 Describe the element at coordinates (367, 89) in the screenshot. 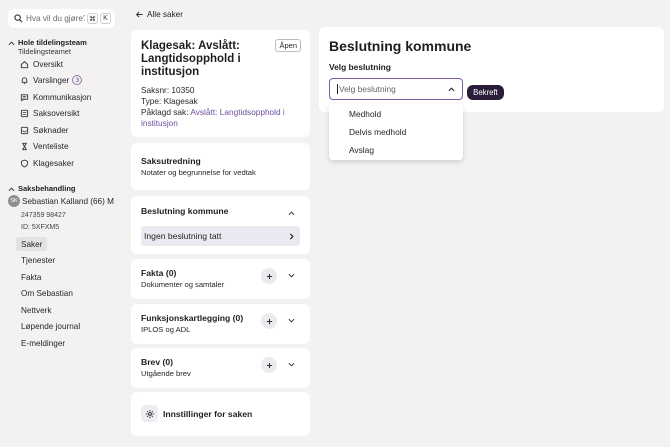

I see `decision-select-placeholder: Velg beslutning` at that location.